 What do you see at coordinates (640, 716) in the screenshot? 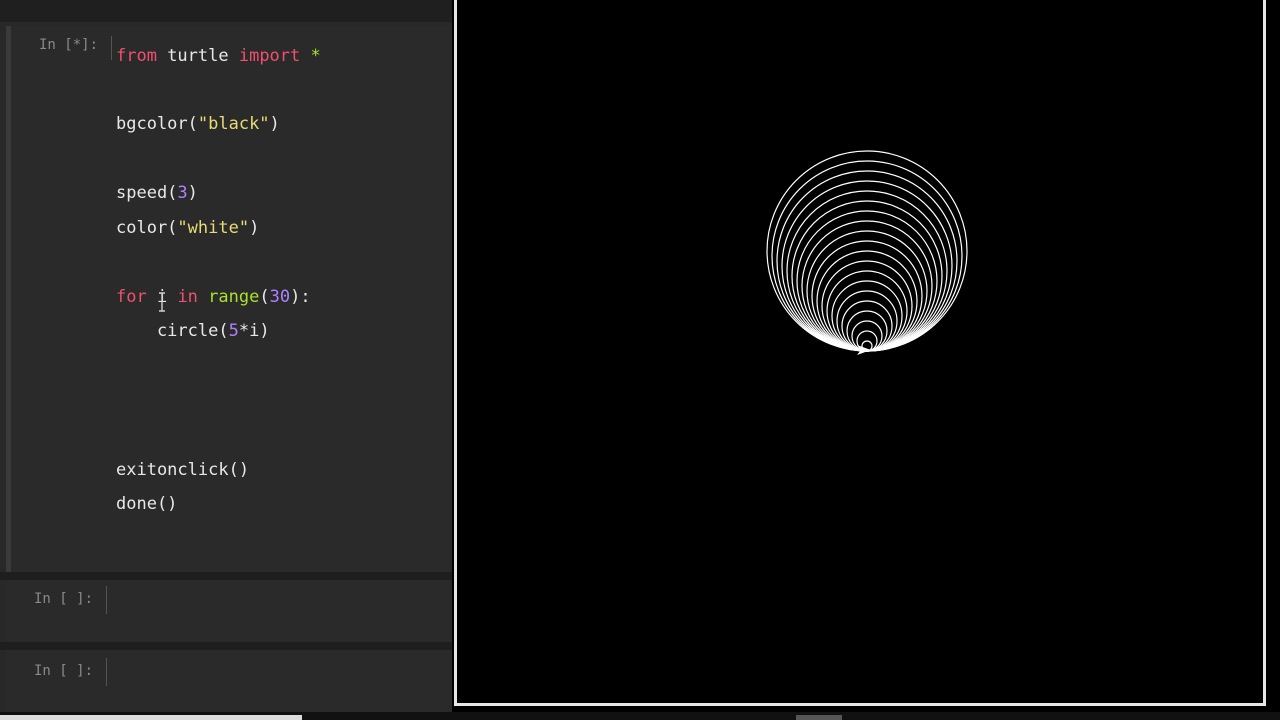
I see `taskbar-strip` at bounding box center [640, 716].